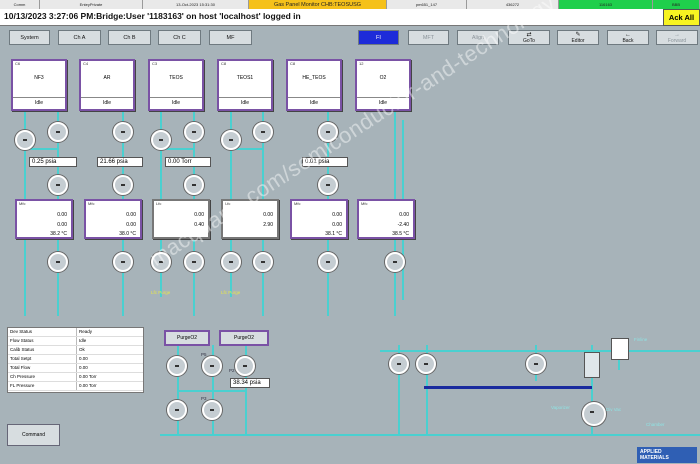 Image resolution: width=700 pixels, height=464 pixels. I want to click on p2-pressure-readout: 38.34 psia, so click(250, 383).